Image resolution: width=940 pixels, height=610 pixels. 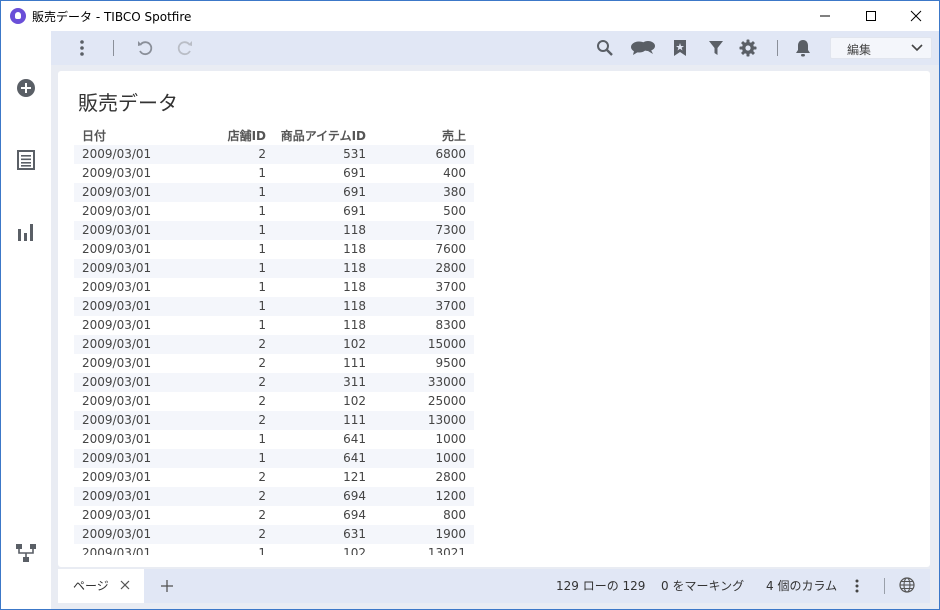 What do you see at coordinates (881, 48) in the screenshot?
I see `mode-select: 編集` at bounding box center [881, 48].